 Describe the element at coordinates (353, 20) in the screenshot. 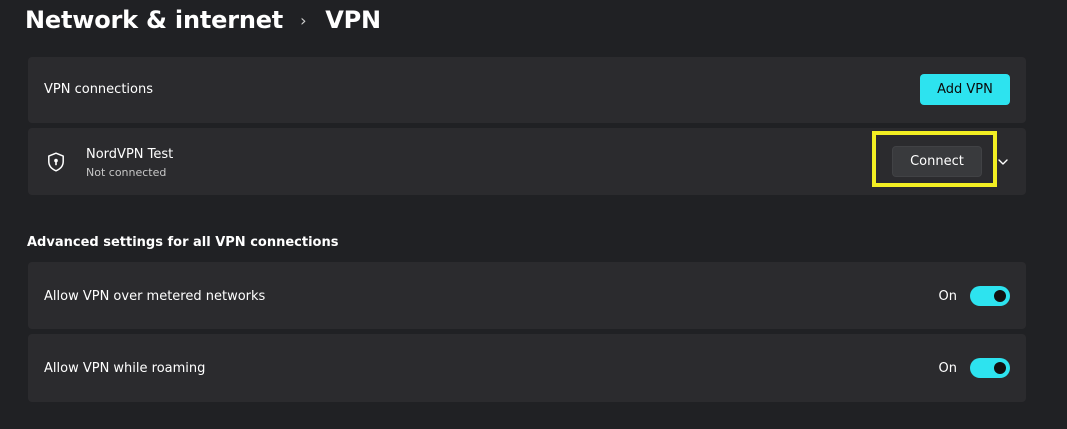

I see `page-title: VPN` at that location.